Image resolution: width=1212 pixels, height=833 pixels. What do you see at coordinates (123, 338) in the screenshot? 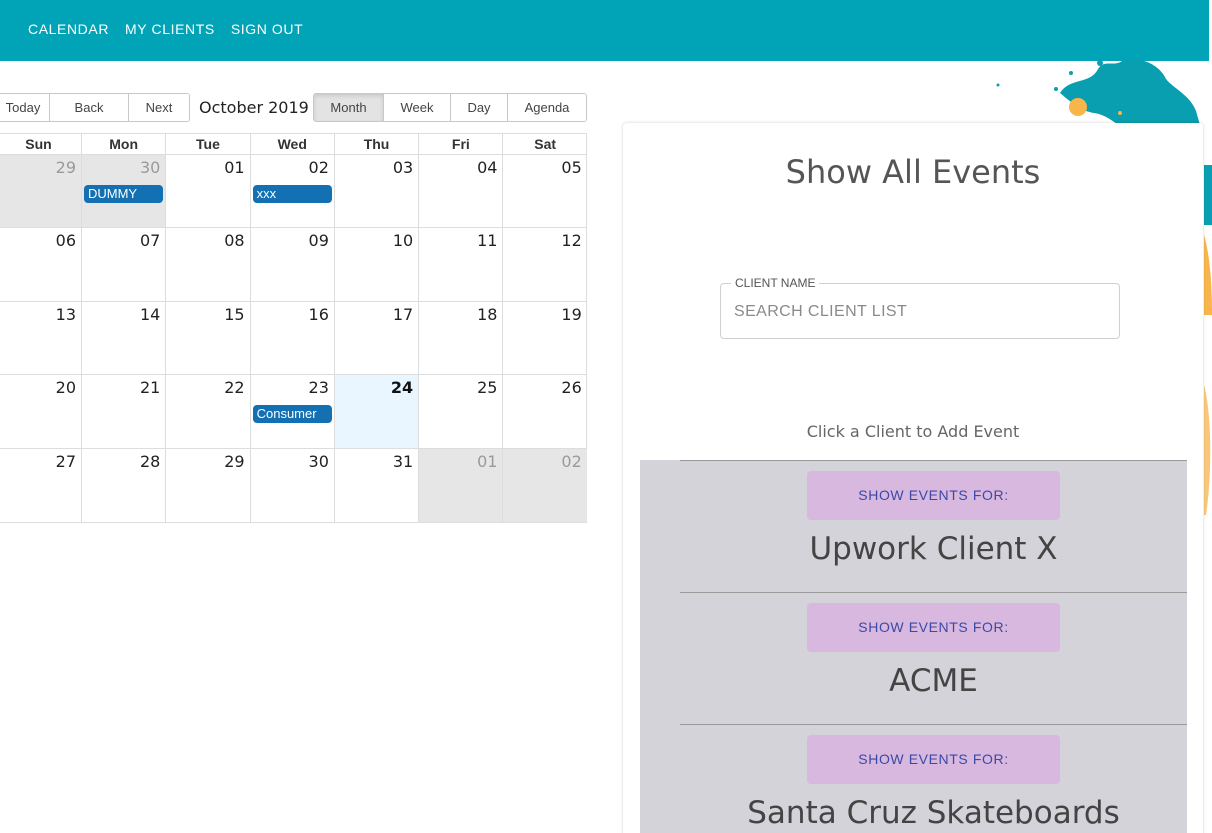
I see `day-cell: 14` at bounding box center [123, 338].